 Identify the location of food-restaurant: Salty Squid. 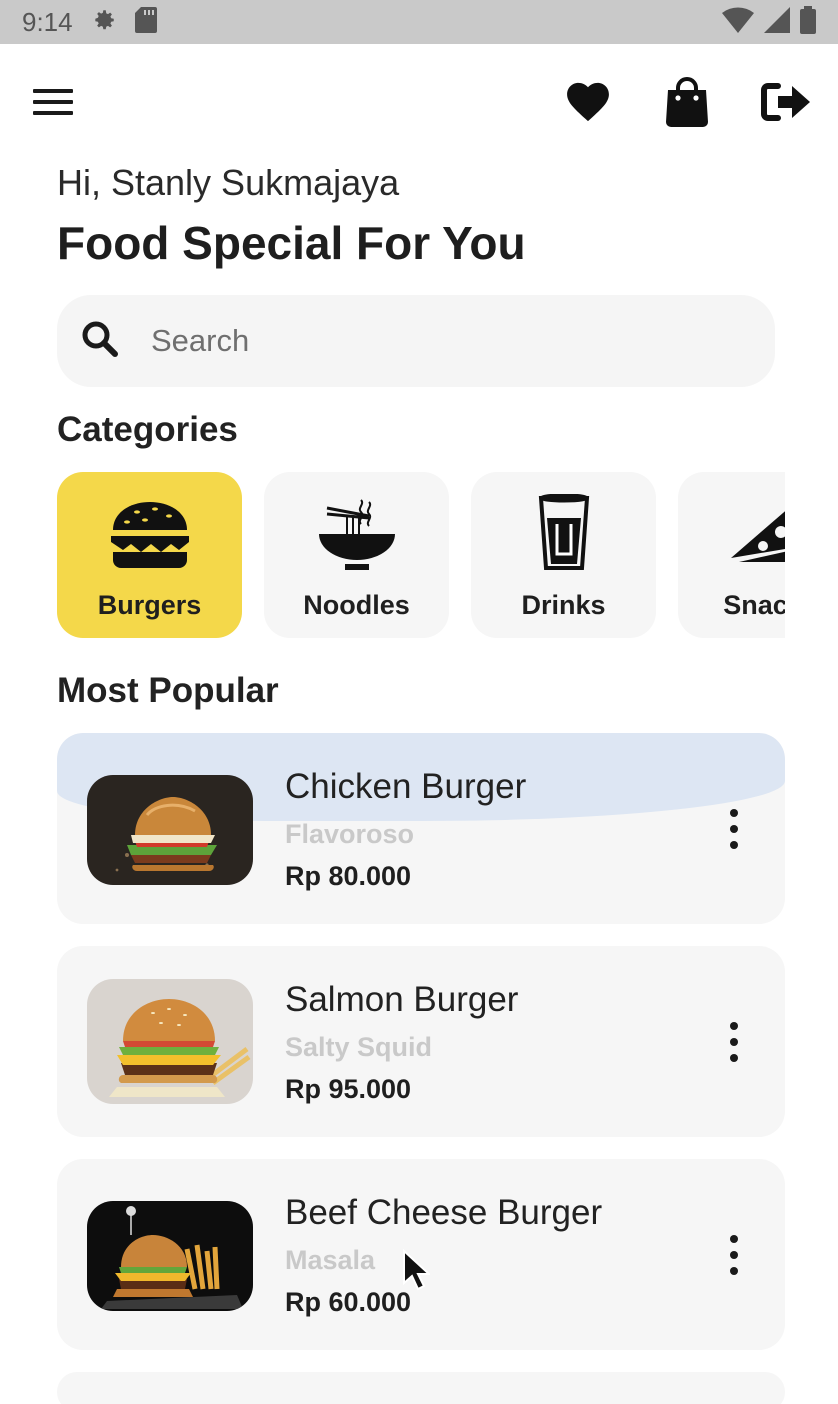
(359, 1047).